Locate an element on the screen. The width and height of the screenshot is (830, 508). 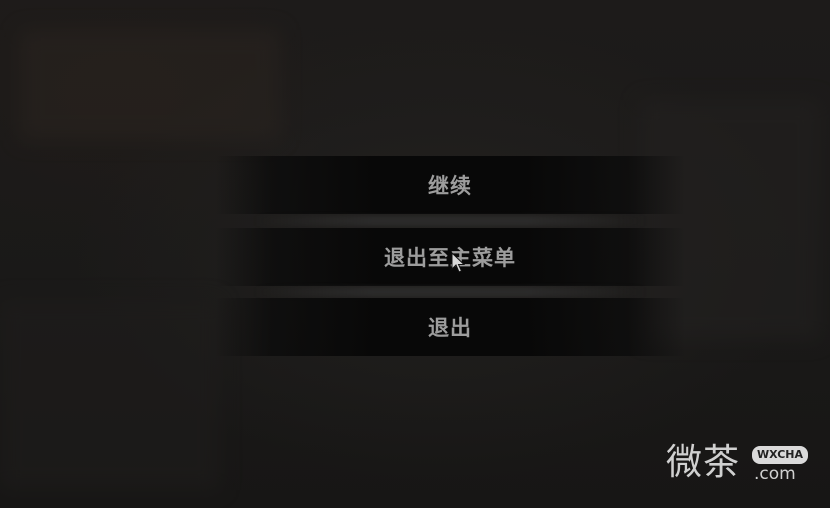
mouse-cursor-icon is located at coordinates (458, 262).